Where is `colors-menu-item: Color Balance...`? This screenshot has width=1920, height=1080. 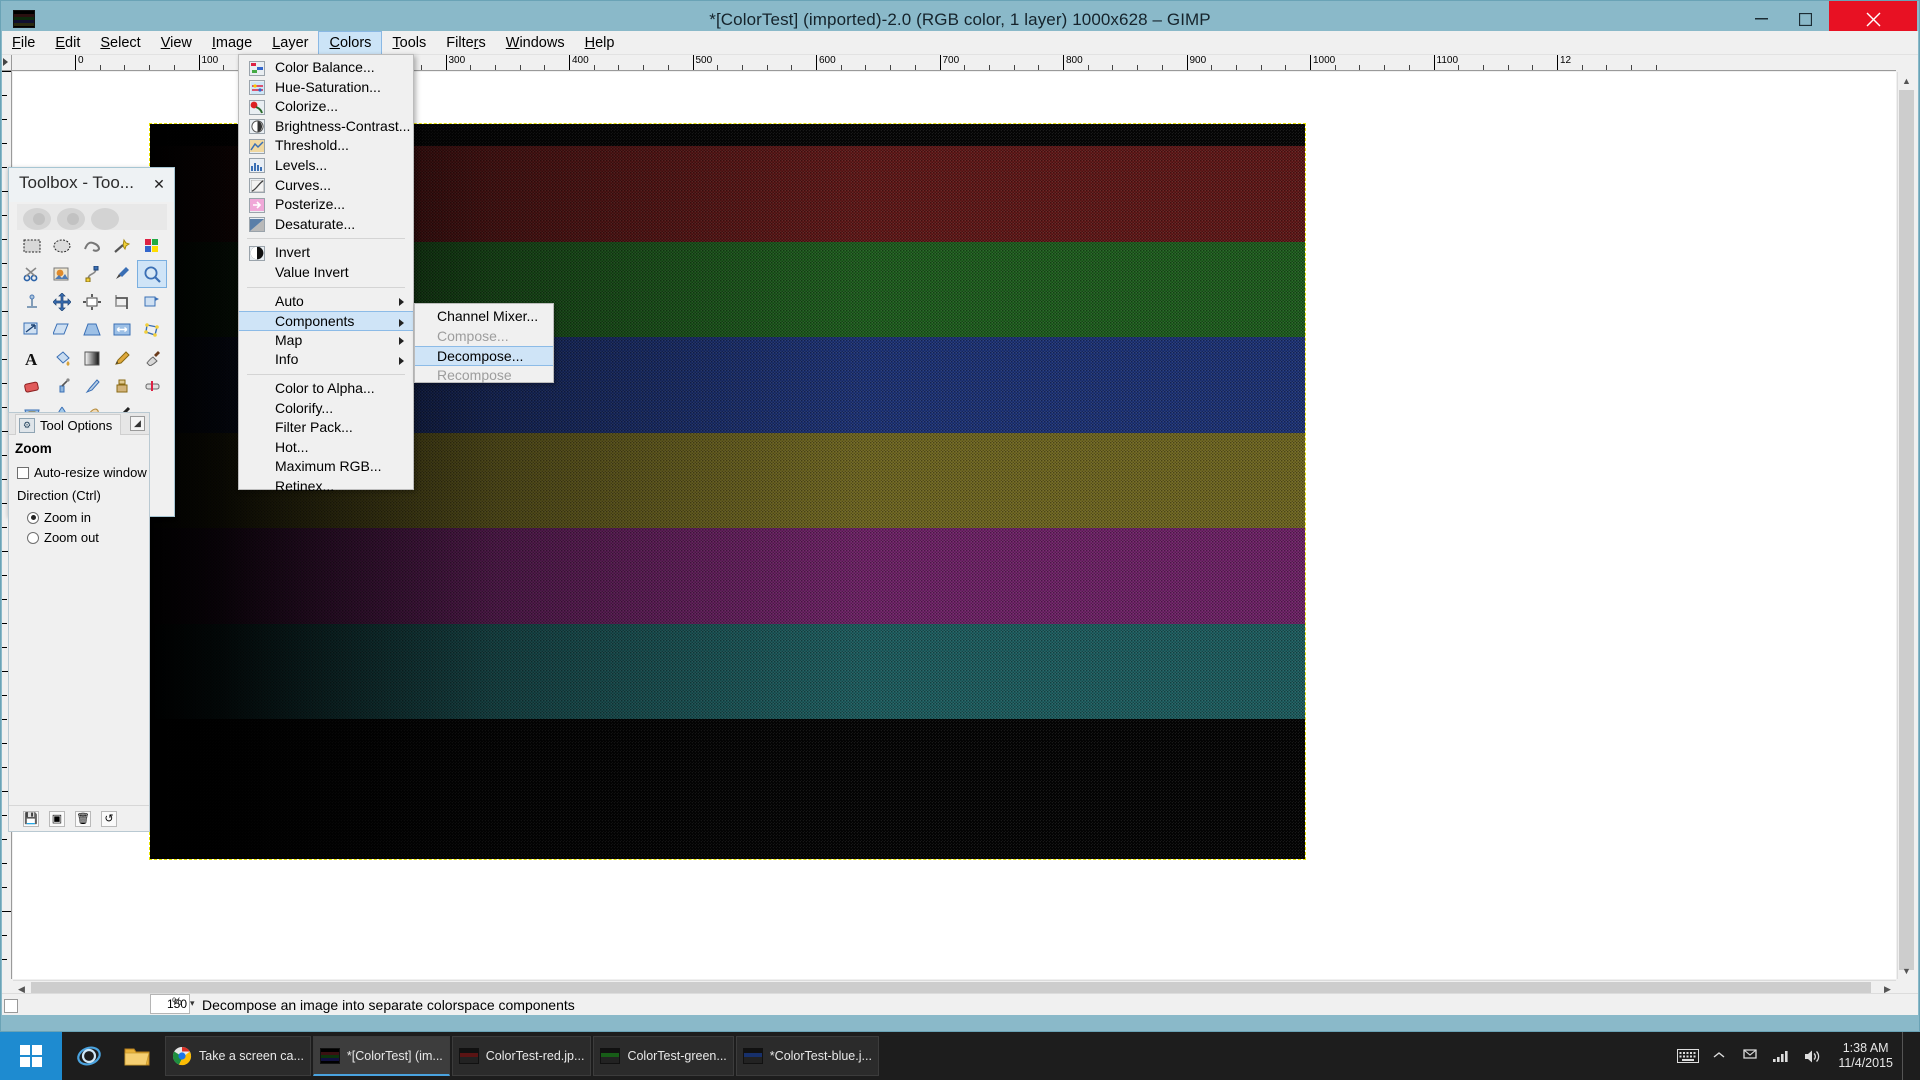
colors-menu-item: Color Balance... is located at coordinates (326, 68).